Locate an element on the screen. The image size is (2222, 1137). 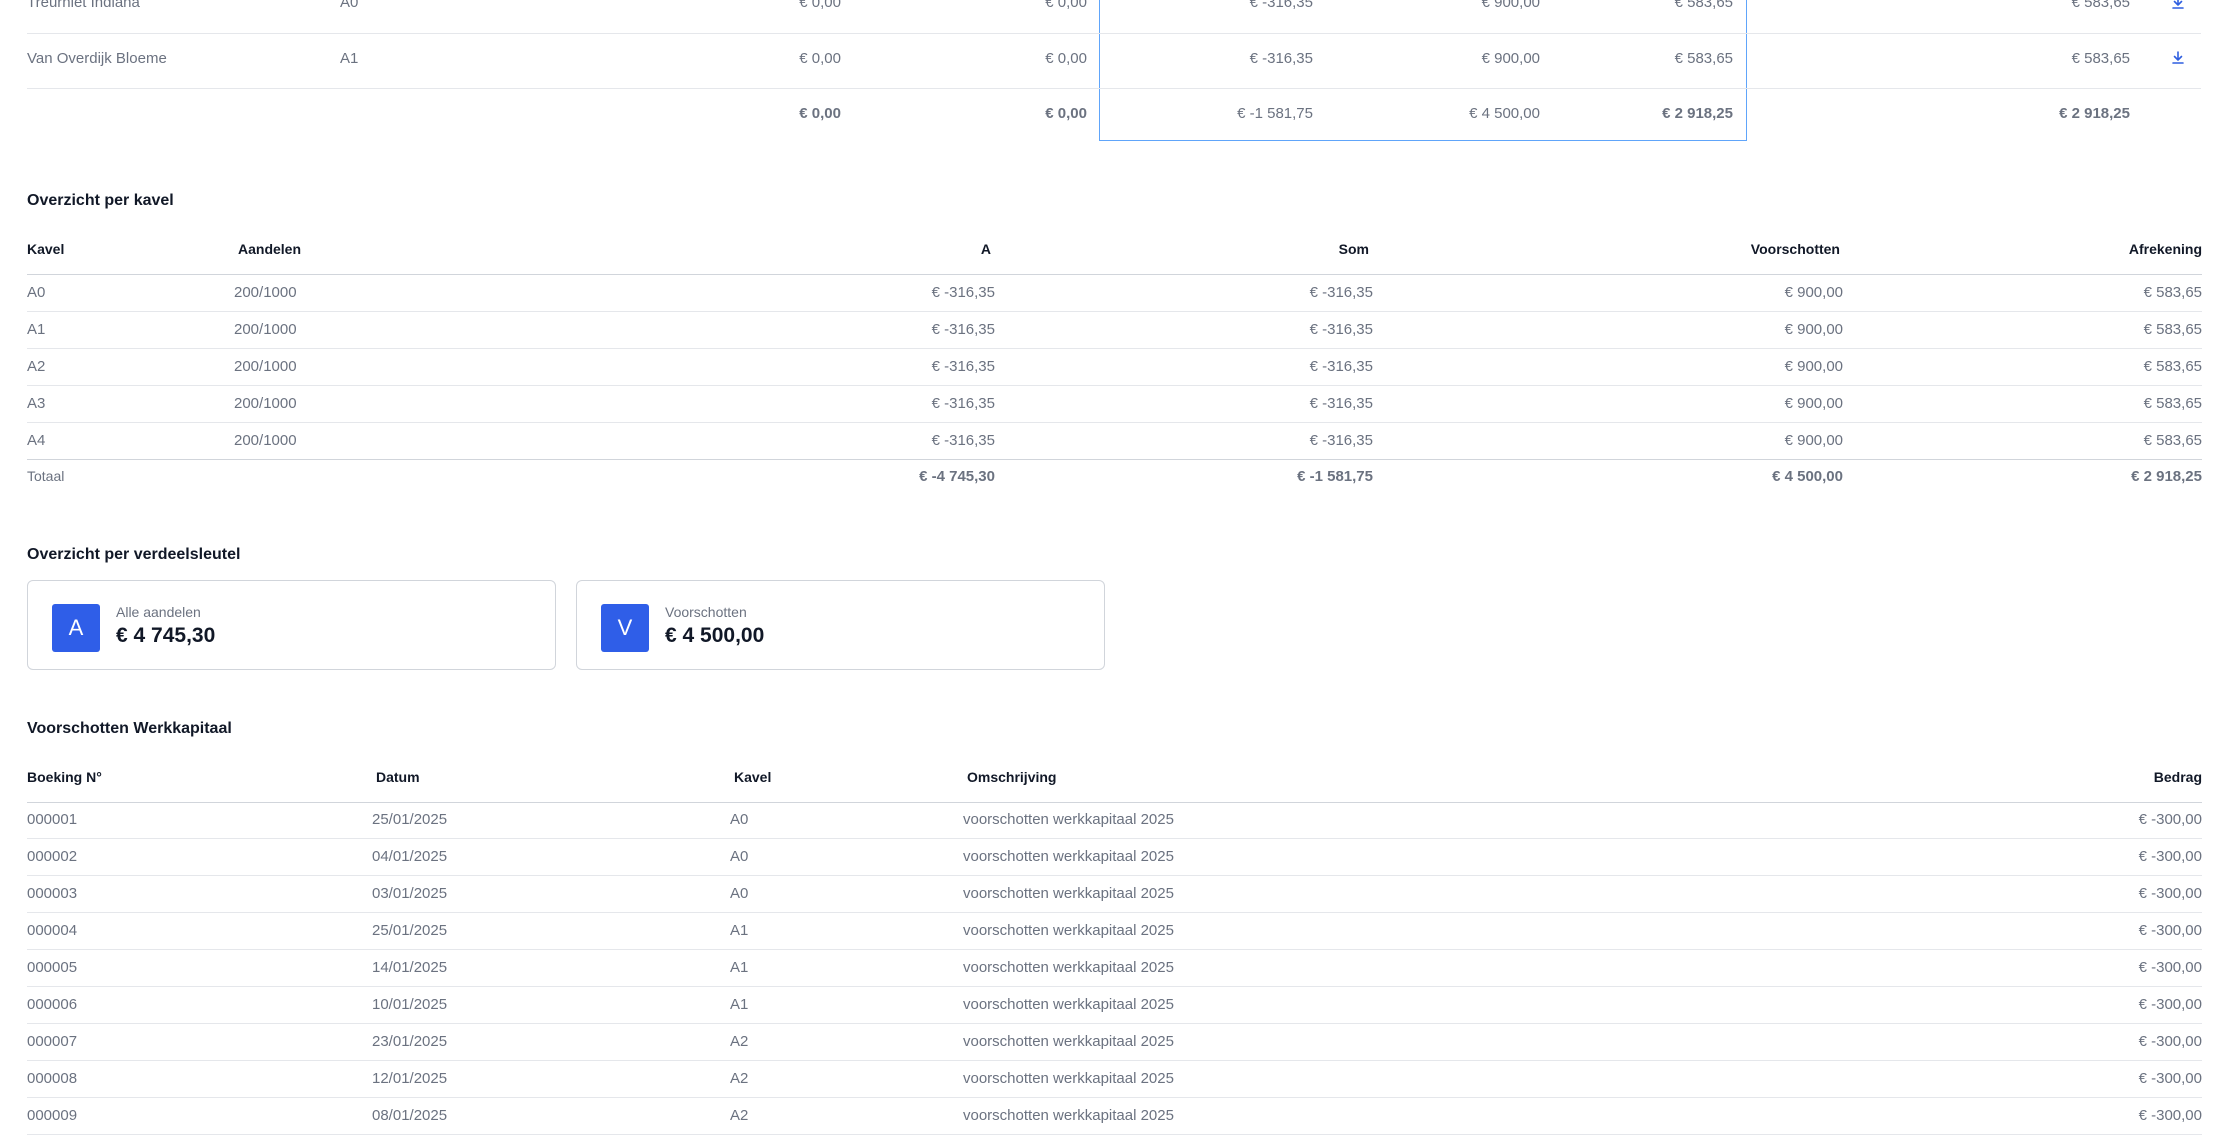
card-label: Alle aandelen is located at coordinates (158, 612).